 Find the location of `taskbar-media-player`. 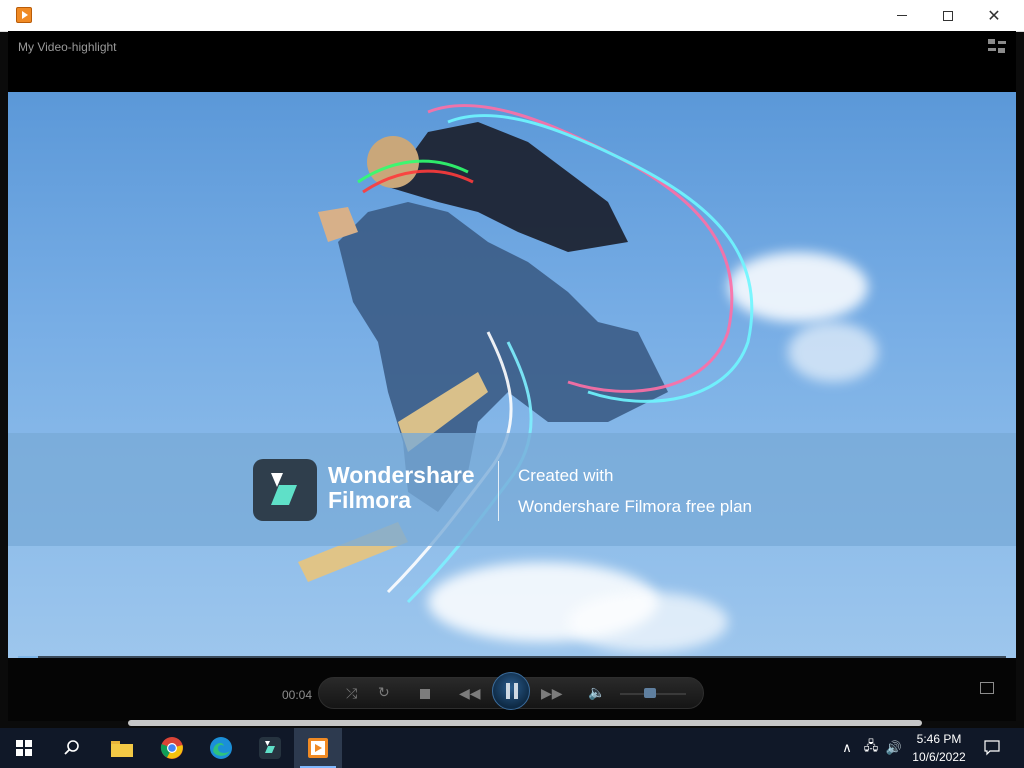

taskbar-media-player is located at coordinates (318, 748).